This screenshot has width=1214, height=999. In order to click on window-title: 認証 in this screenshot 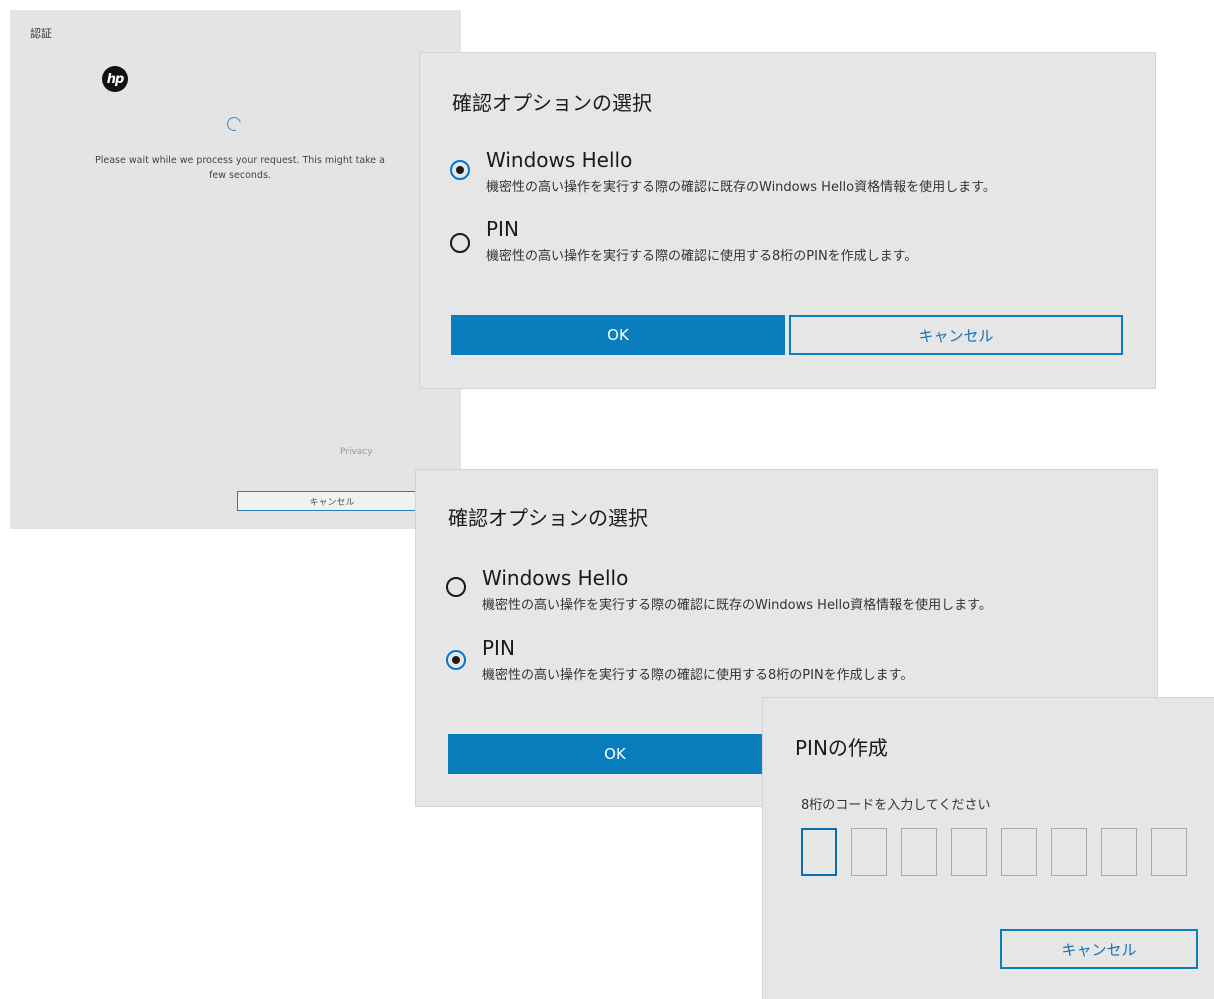, I will do `click(41, 33)`.